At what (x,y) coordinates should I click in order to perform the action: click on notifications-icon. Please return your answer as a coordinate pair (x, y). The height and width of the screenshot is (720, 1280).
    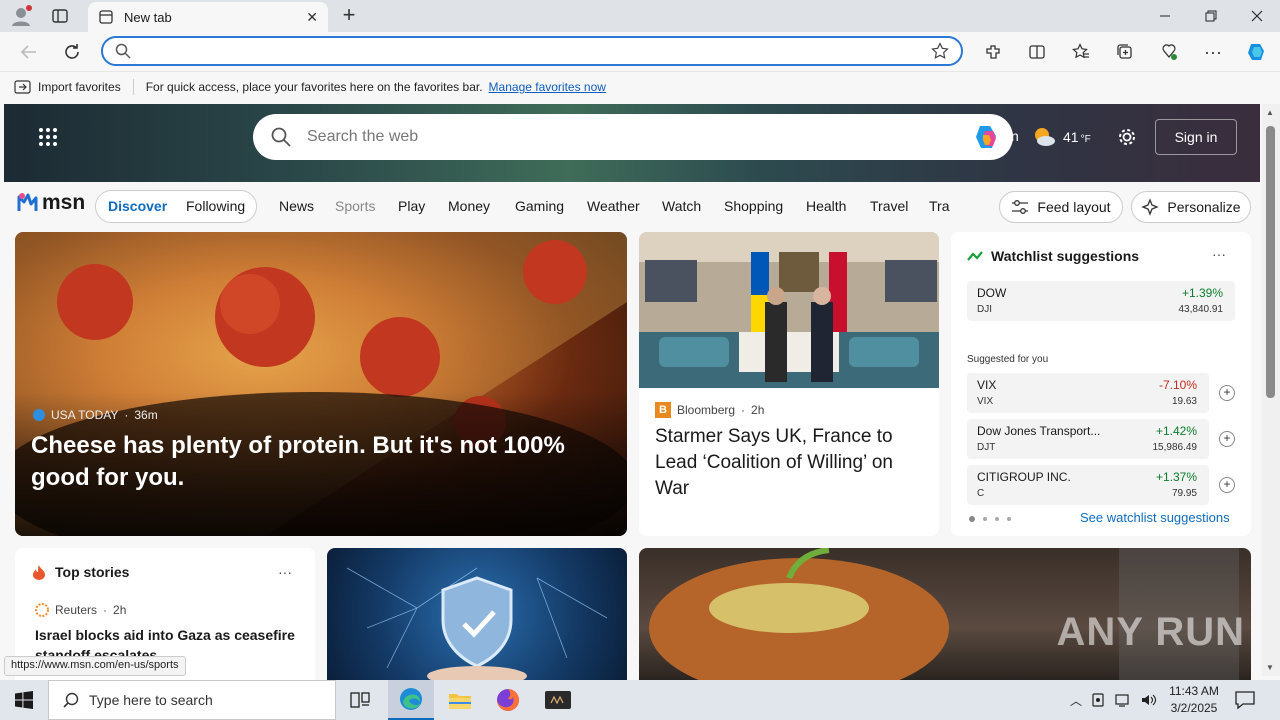
    Looking at the image, I should click on (1246, 701).